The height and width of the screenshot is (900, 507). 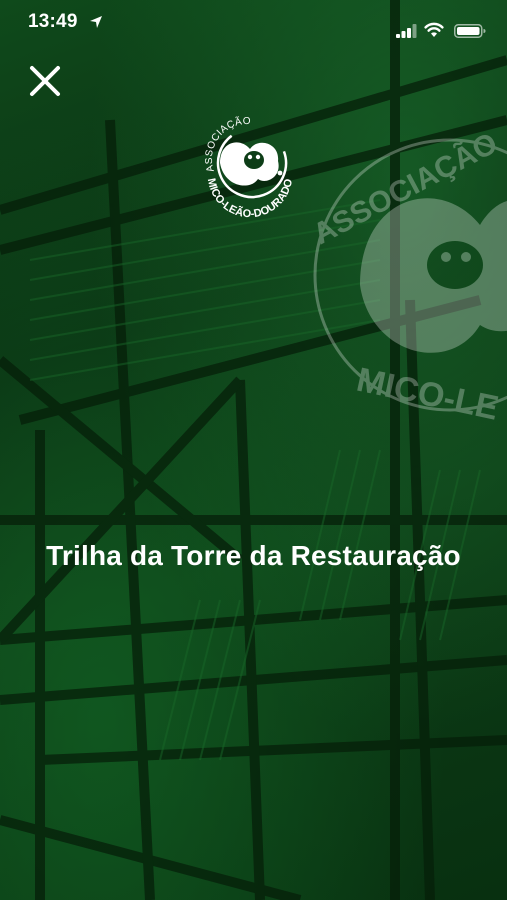 I want to click on association-logo: ASSOCIAÇÃO MICO-LEÃO-DOURADO, so click(x=249, y=166).